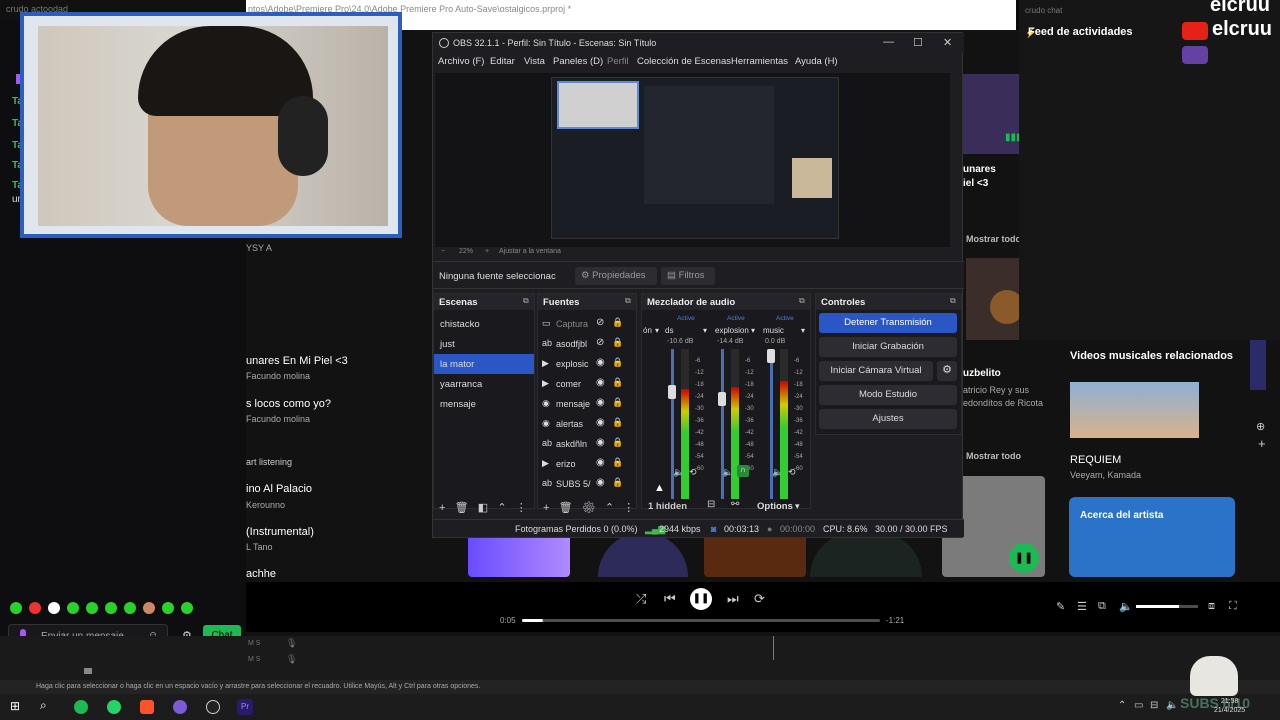 This screenshot has height=720, width=1280. What do you see at coordinates (743, 471) in the screenshot?
I see `headphone-icon: ∩` at bounding box center [743, 471].